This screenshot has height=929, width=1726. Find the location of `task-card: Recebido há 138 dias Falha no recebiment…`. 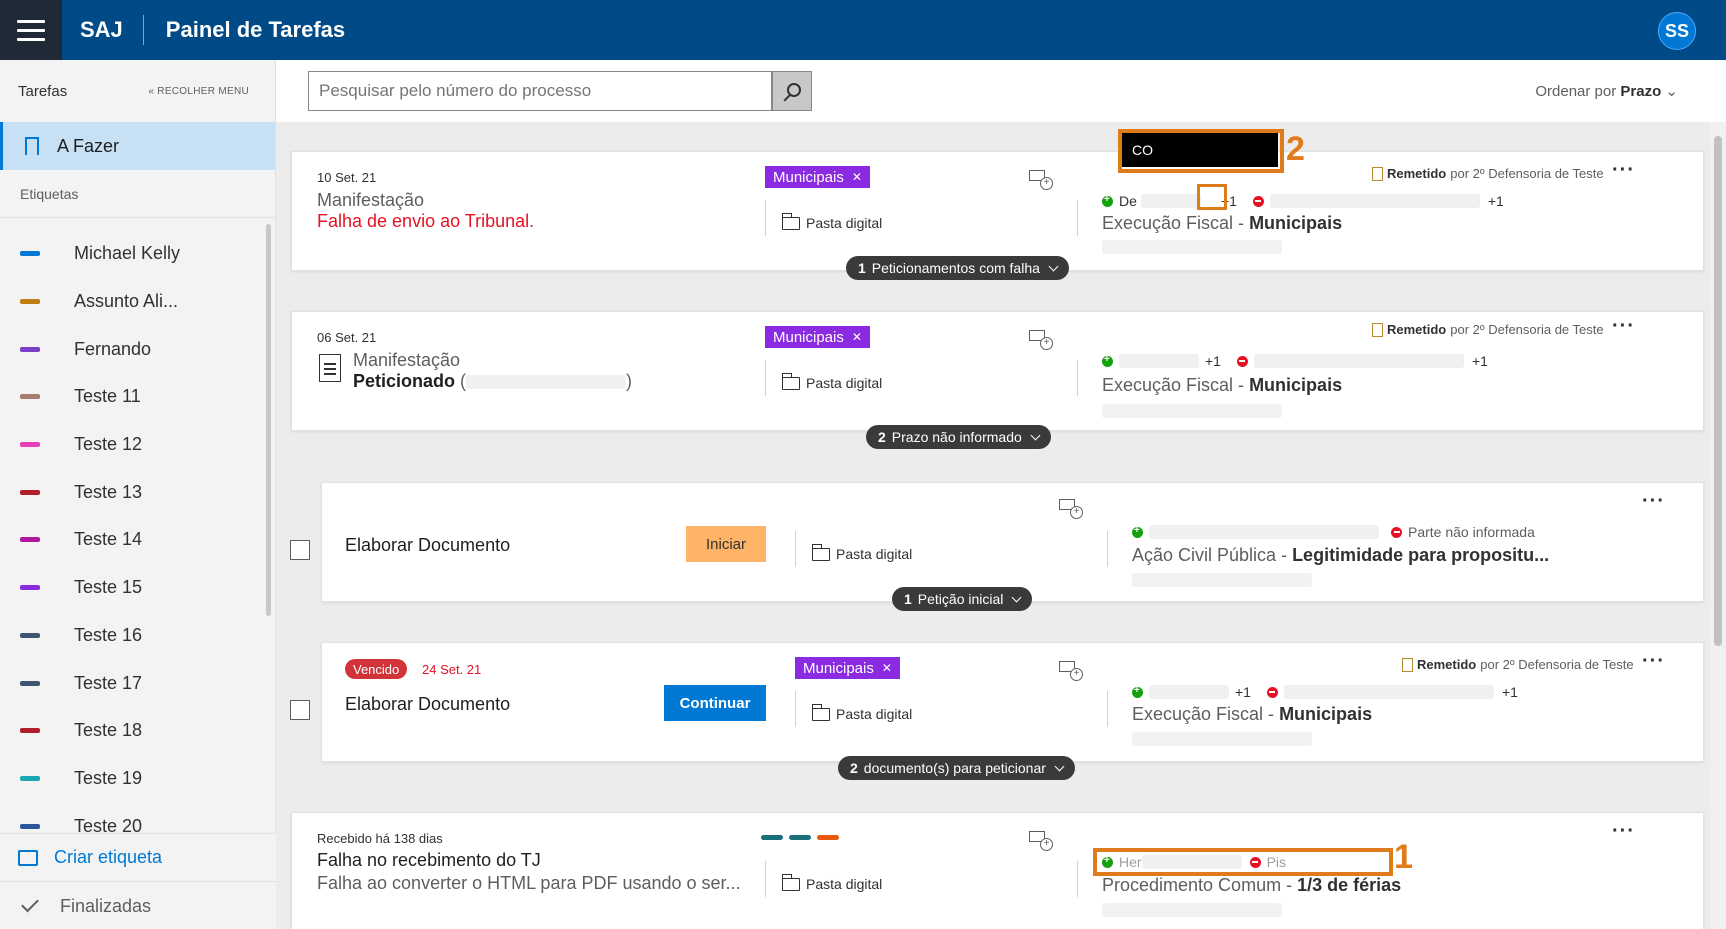

task-card: Recebido há 138 dias Falha no recebiment… is located at coordinates (997, 870).